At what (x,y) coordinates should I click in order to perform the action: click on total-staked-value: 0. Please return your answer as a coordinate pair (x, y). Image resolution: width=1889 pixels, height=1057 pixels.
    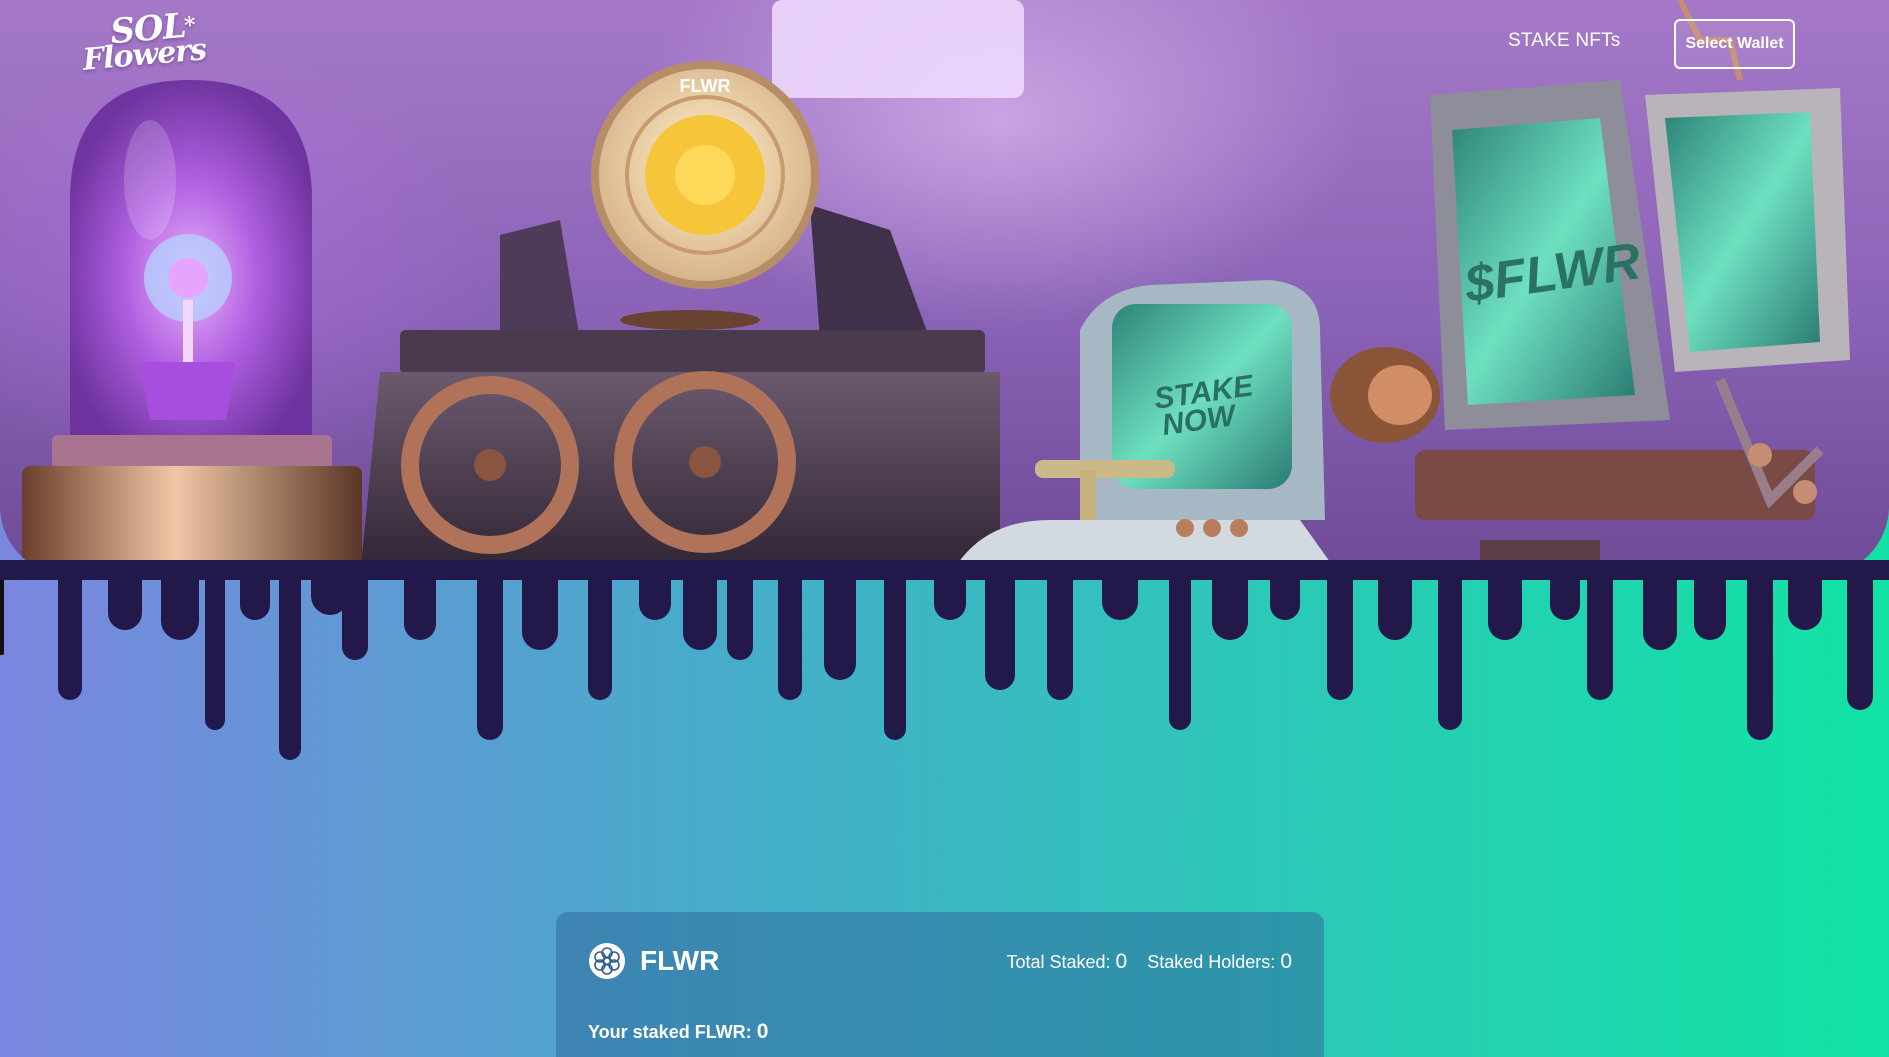
    Looking at the image, I should click on (1121, 961).